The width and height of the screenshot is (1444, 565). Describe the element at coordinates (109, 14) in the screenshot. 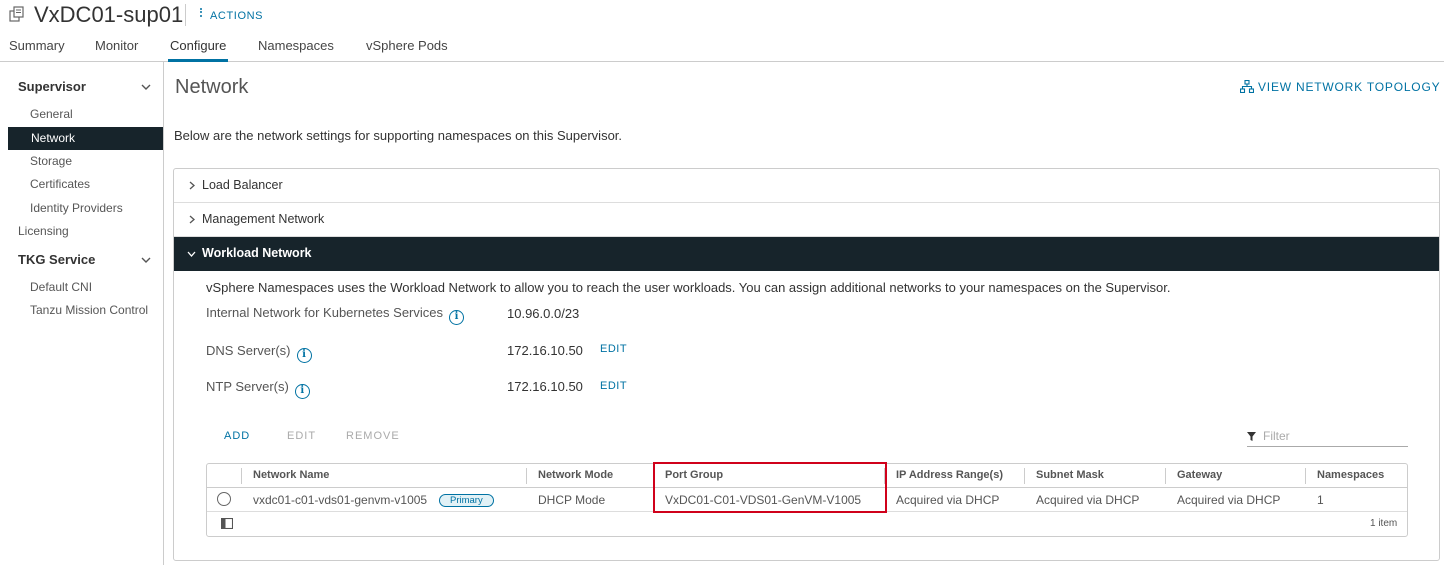

I see `page-object-title: VxDC01-sup01` at that location.